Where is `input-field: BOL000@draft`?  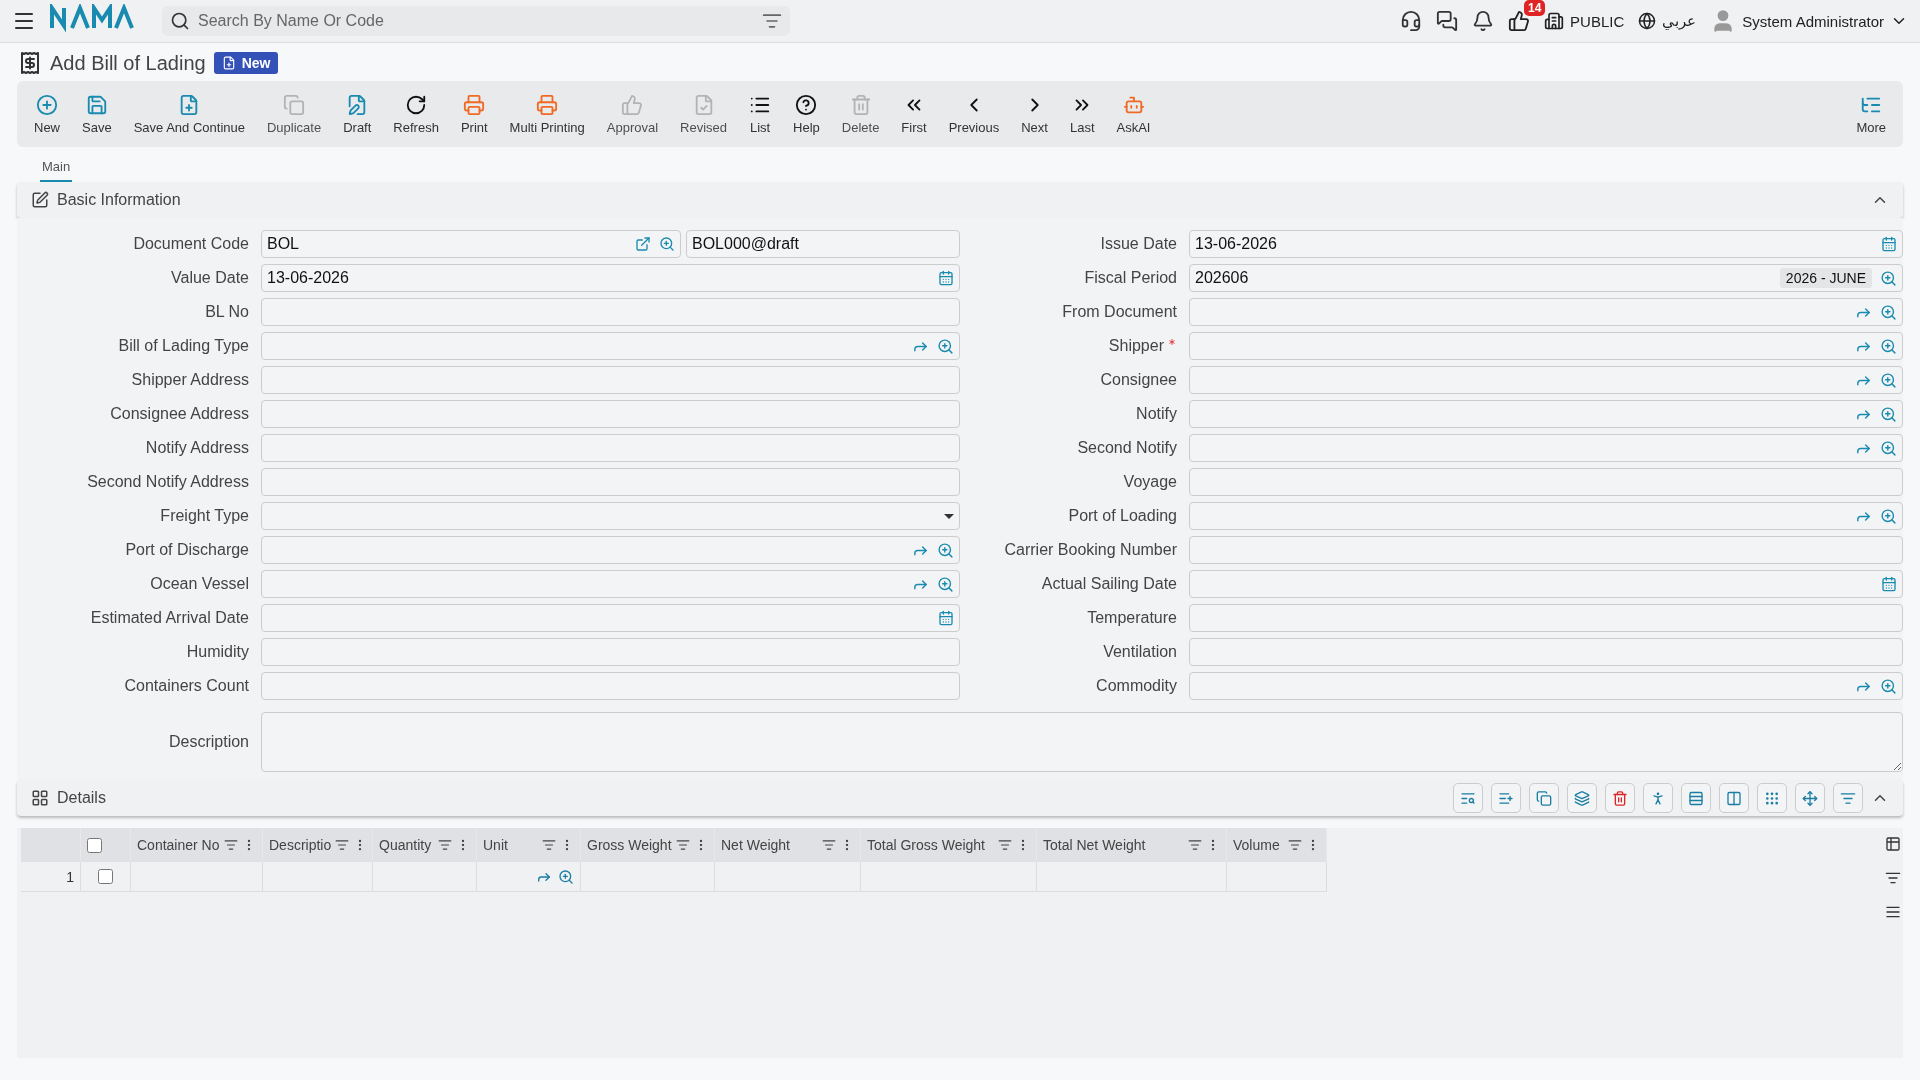
input-field: BOL000@draft is located at coordinates (823, 244).